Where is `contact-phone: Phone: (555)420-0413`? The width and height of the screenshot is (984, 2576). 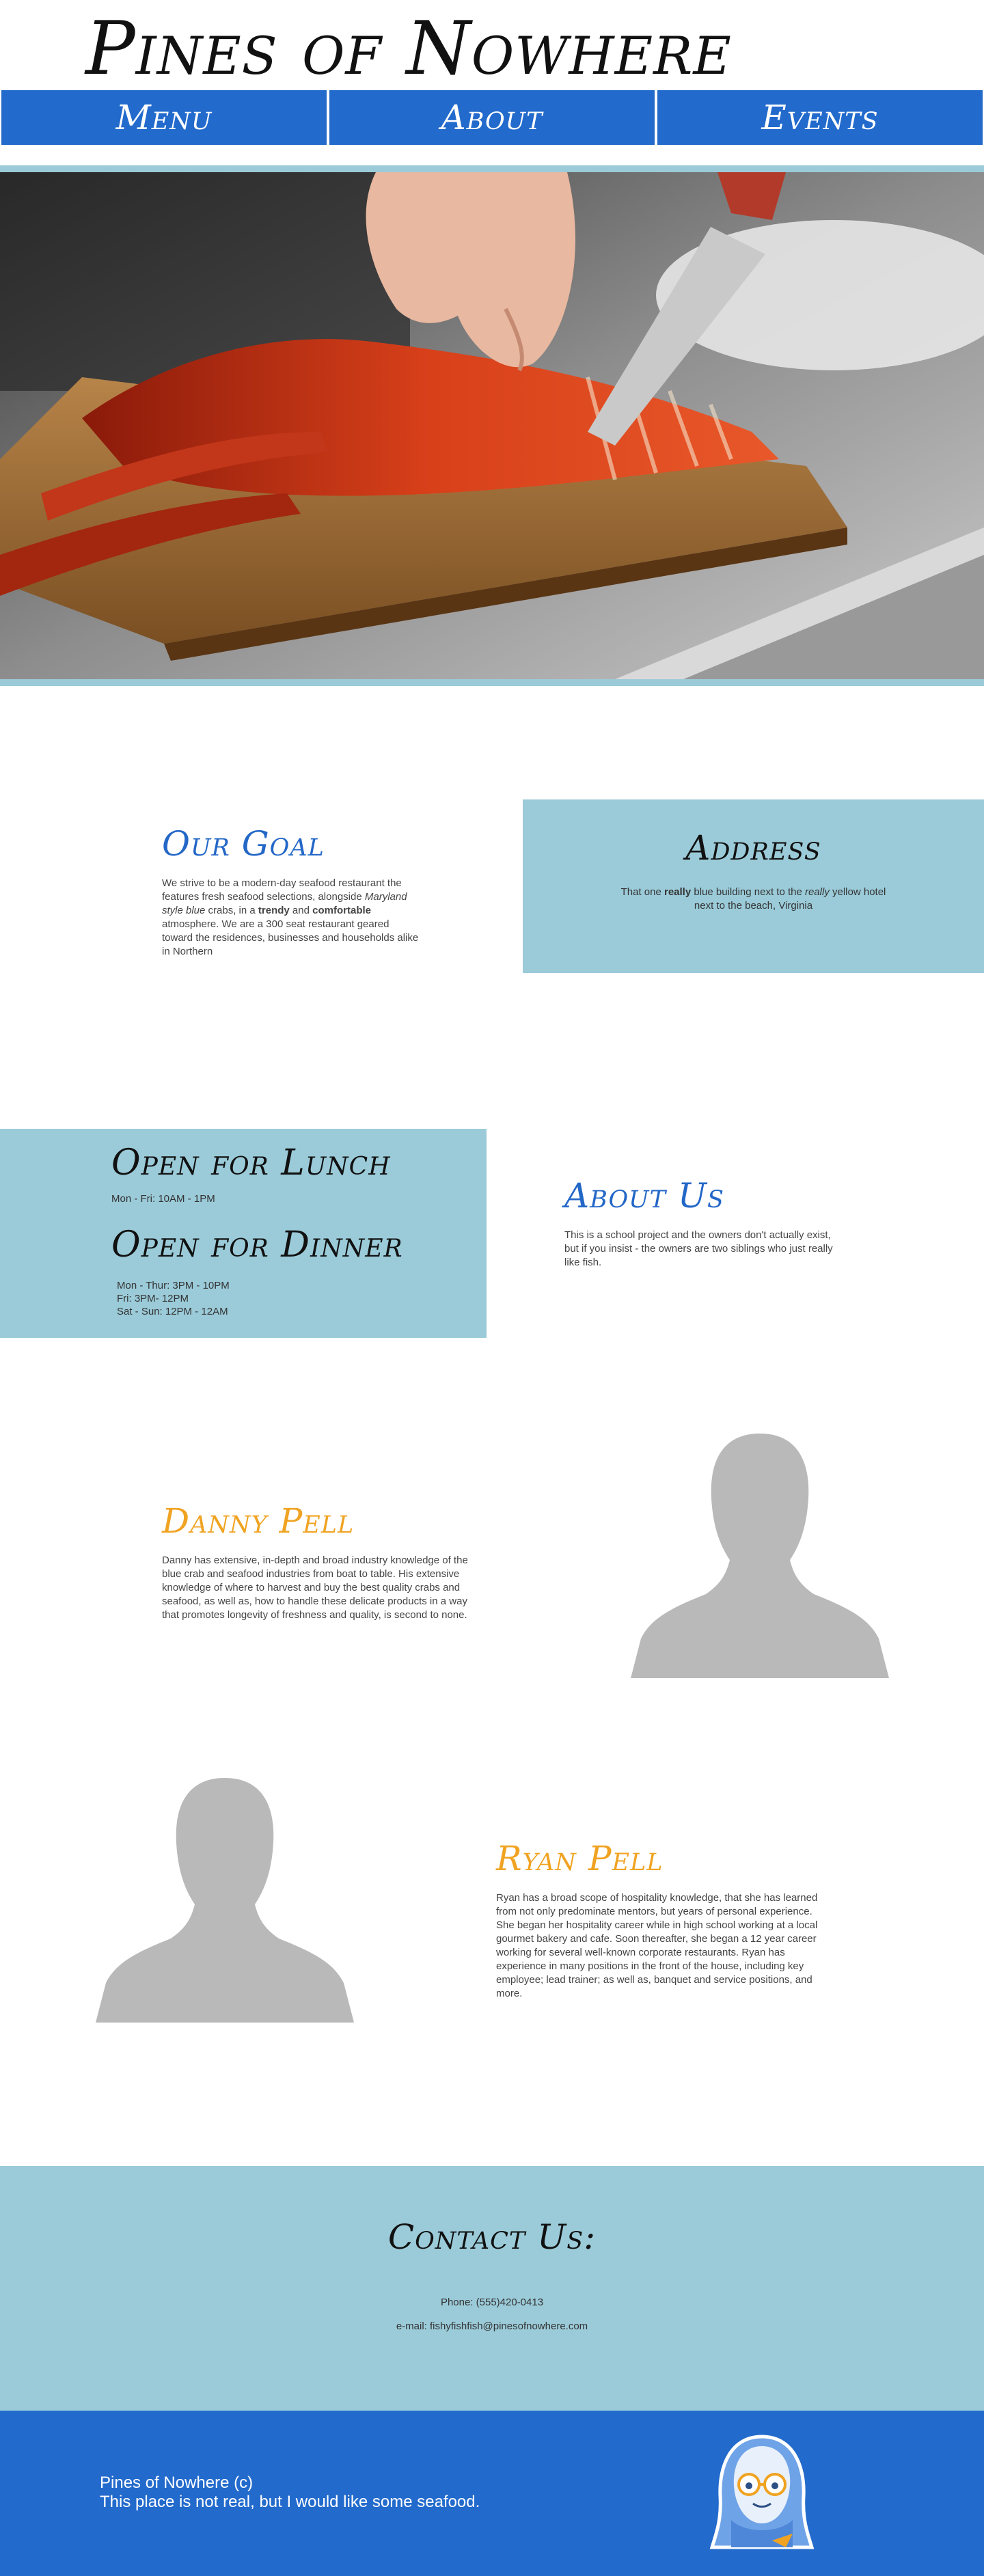 contact-phone: Phone: (555)420-0413 is located at coordinates (492, 2302).